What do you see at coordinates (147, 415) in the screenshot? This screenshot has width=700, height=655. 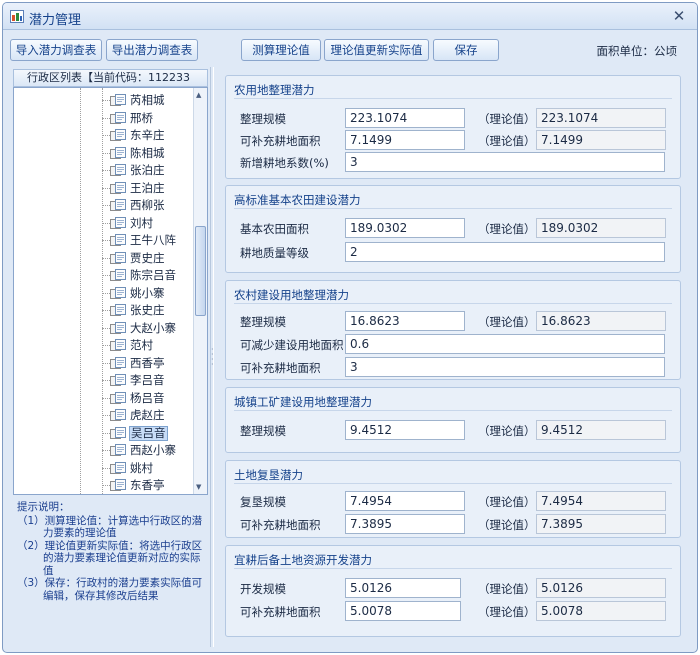 I see `tree-item-label: 虎赵庄` at bounding box center [147, 415].